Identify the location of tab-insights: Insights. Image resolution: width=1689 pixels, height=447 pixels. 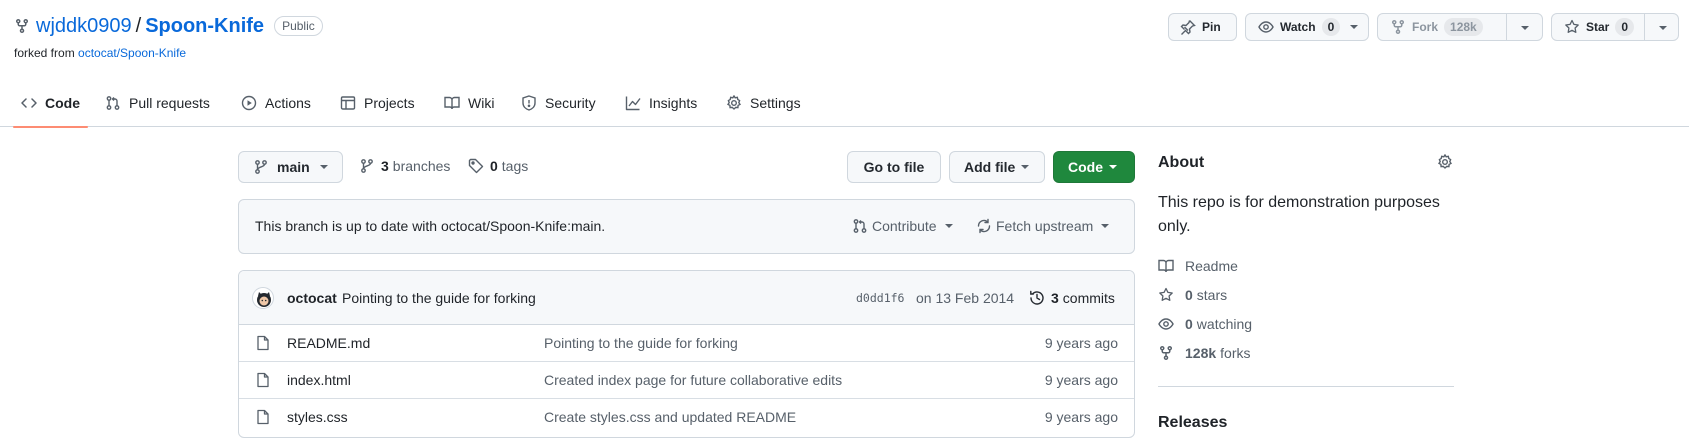
(661, 102).